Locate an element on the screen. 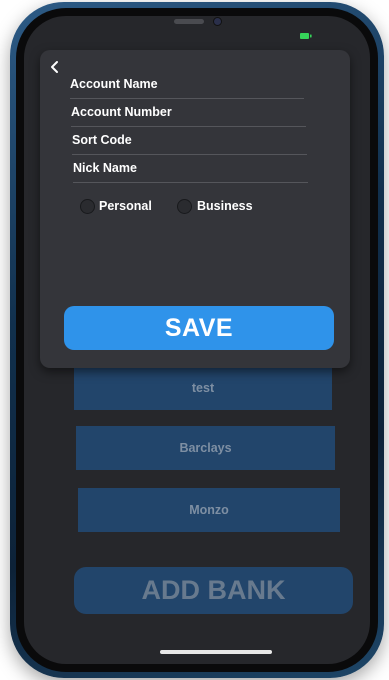 This screenshot has width=389, height=680. bank-item-monzo: Monzo is located at coordinates (209, 510).